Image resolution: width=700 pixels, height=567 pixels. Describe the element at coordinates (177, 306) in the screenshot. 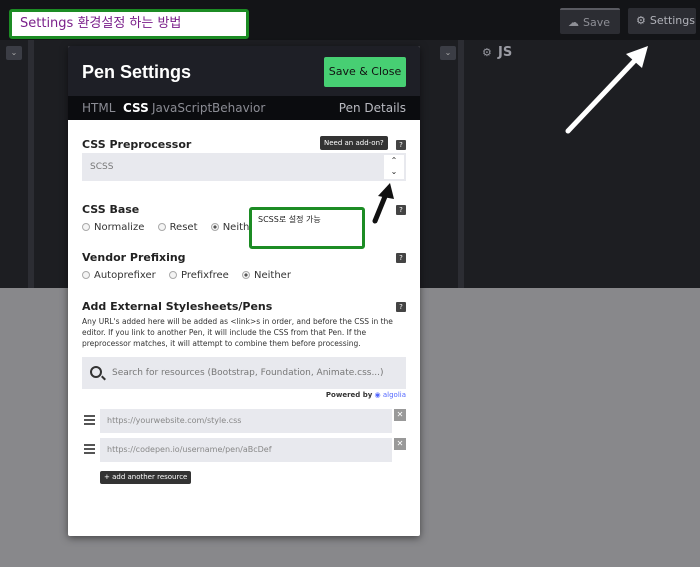

I see `external-stylesheets-label: Add External Stylesheets/Pens` at that location.